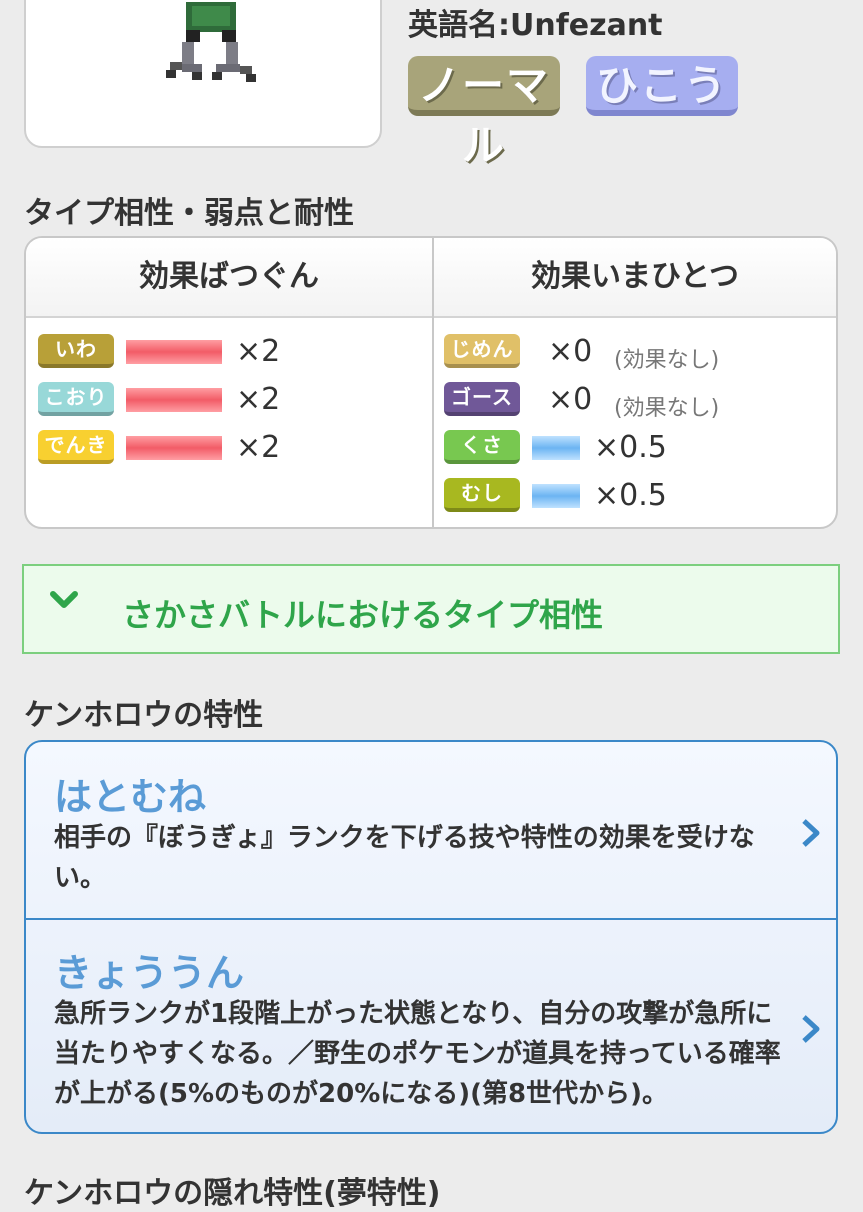 The image size is (863, 1212). I want to click on type-badge-ground: じめん, so click(482, 351).